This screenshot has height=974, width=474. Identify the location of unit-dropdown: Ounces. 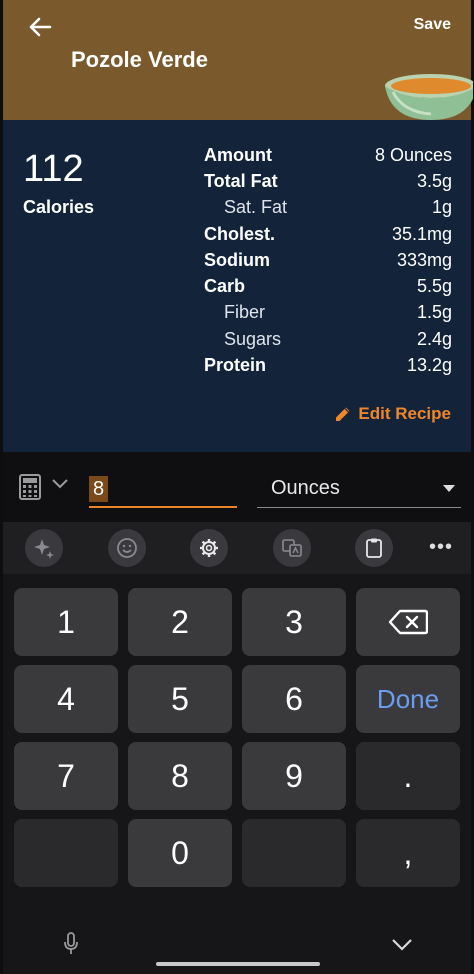
(359, 490).